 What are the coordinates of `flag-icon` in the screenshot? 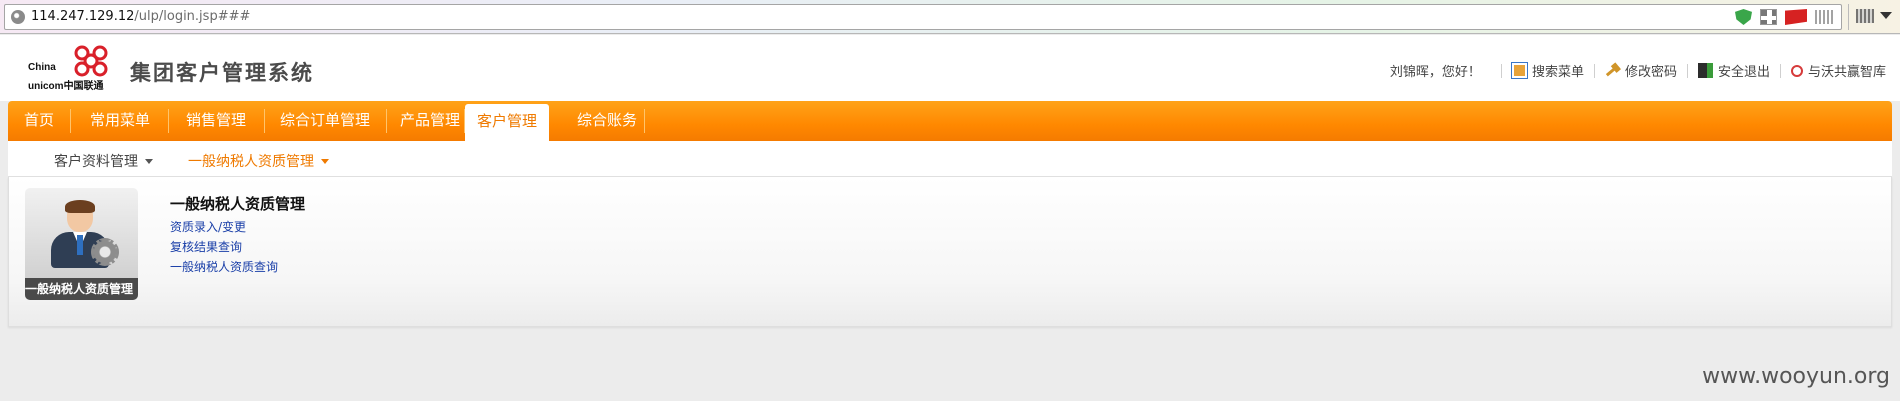 It's located at (1796, 17).